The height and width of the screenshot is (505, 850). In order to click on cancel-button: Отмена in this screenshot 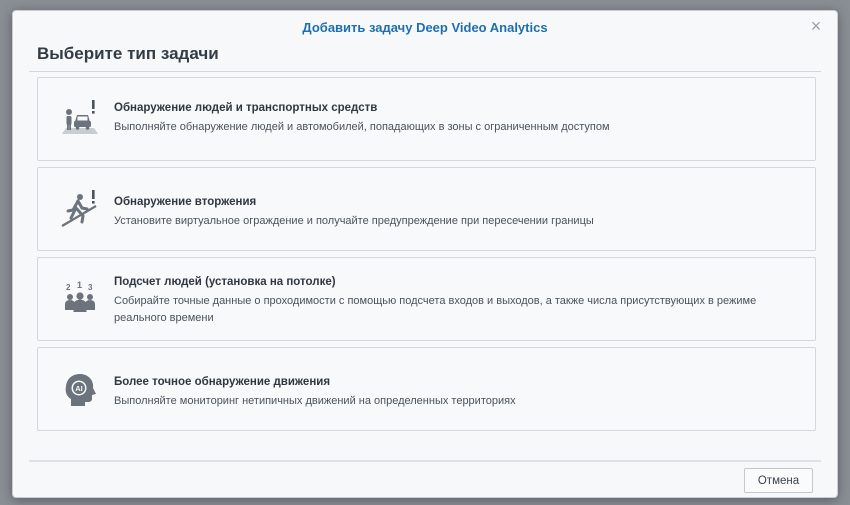, I will do `click(778, 480)`.